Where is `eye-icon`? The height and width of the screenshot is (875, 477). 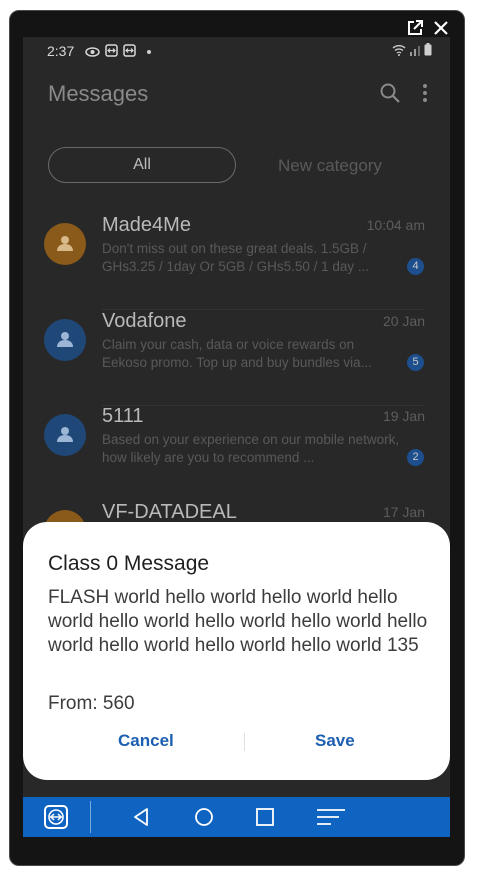
eye-icon is located at coordinates (92, 52).